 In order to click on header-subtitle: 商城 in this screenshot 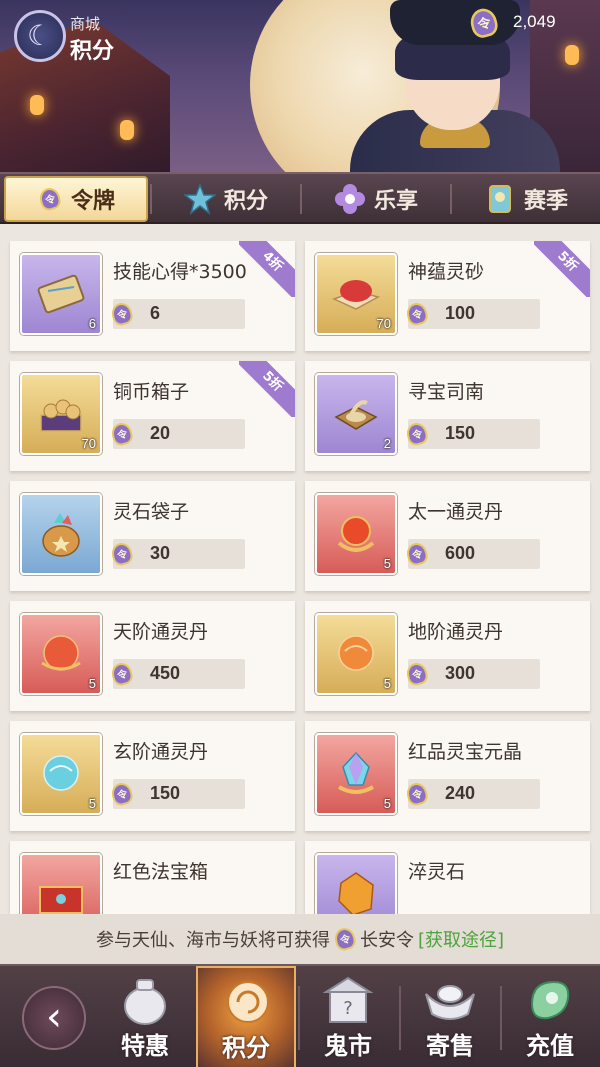, I will do `click(85, 24)`.